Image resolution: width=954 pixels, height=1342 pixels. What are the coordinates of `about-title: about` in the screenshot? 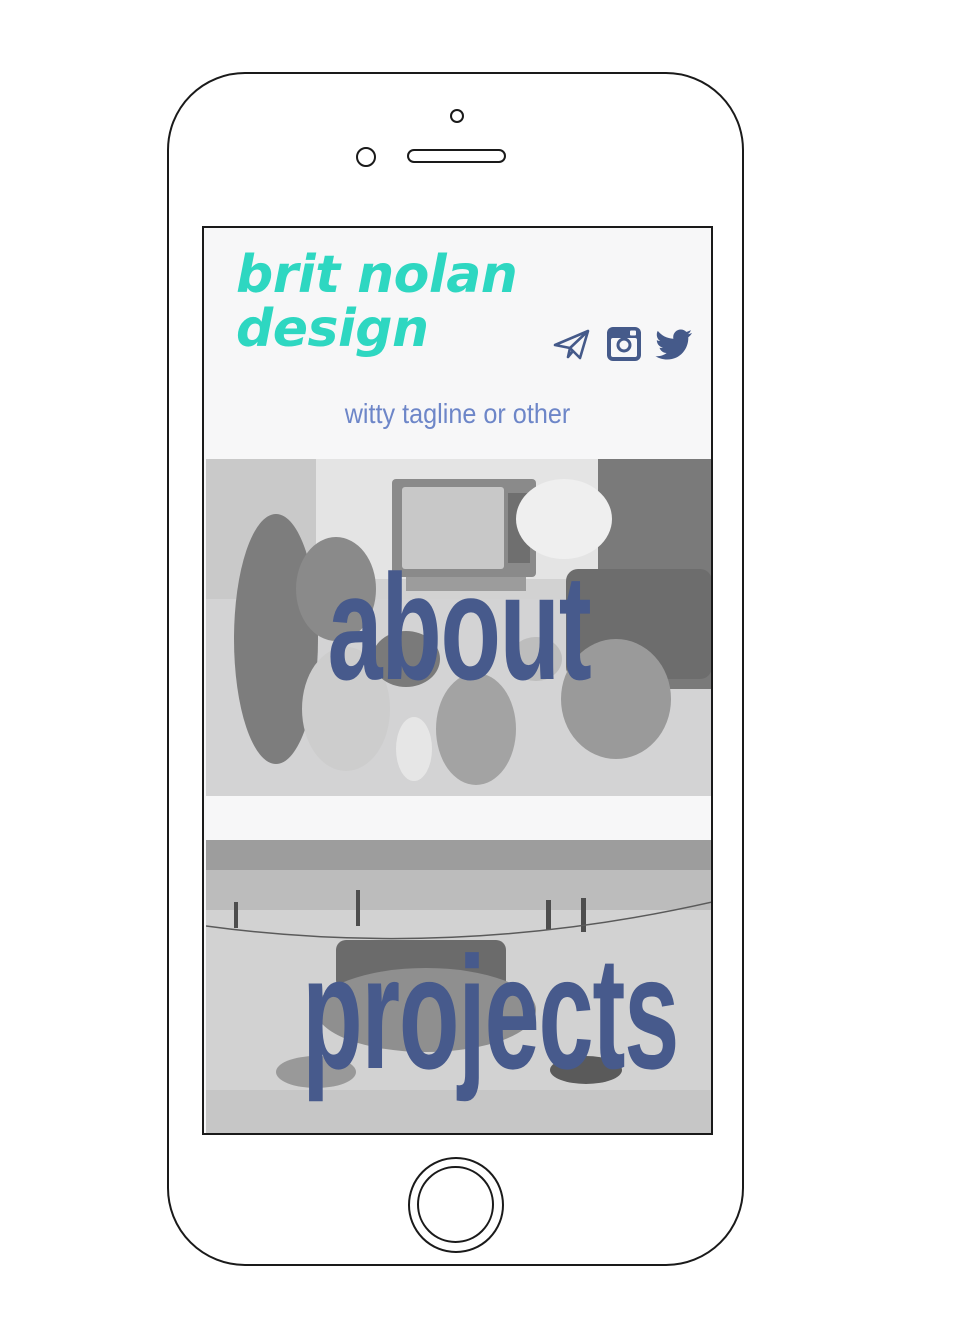 It's located at (459, 627).